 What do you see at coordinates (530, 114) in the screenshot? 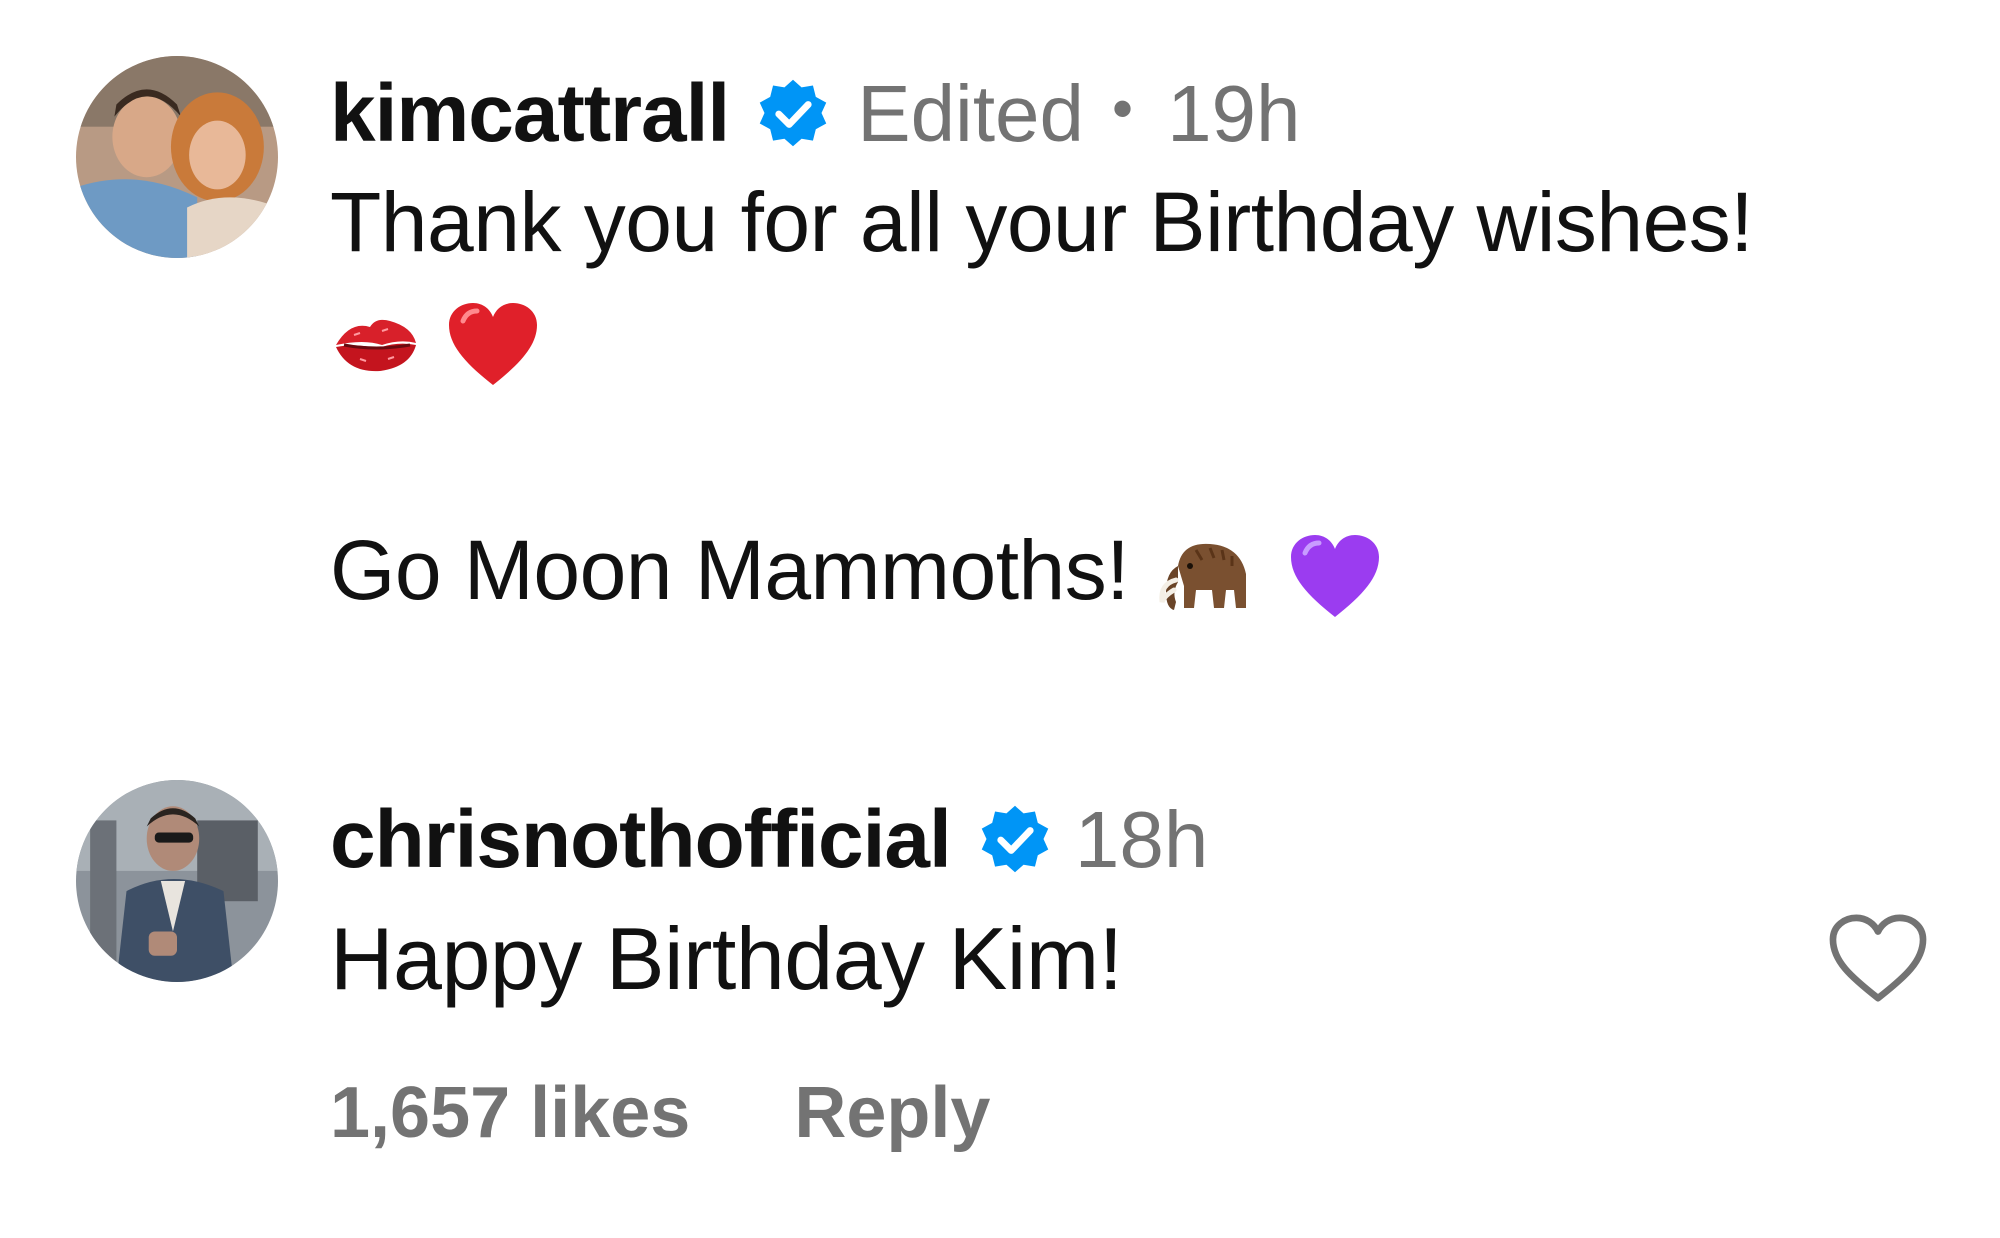
I see `username: kimcattrall` at bounding box center [530, 114].